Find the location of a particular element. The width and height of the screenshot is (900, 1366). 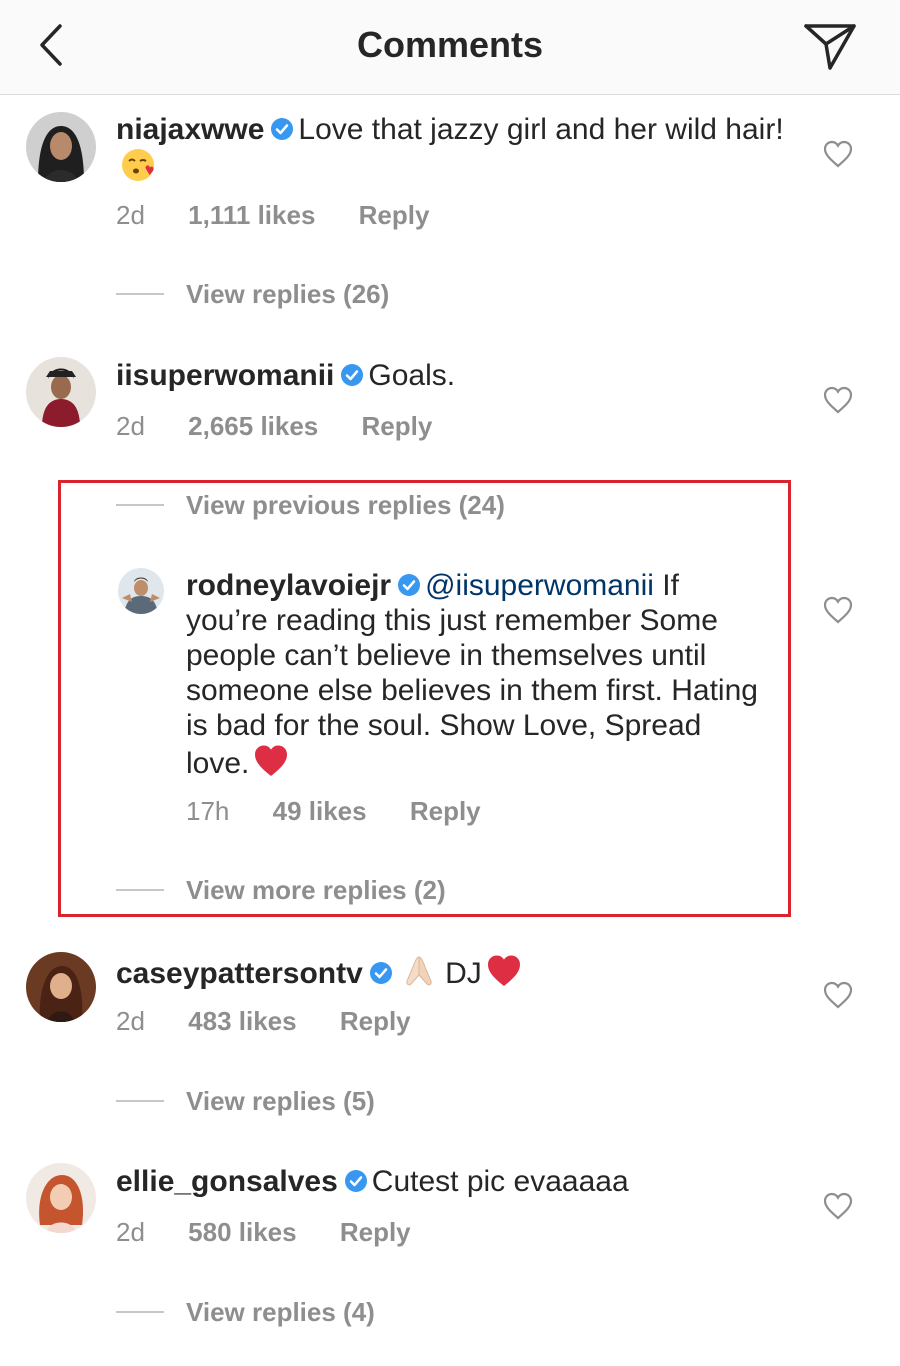

reply-username: rodneylavoiejr is located at coordinates (288, 585).